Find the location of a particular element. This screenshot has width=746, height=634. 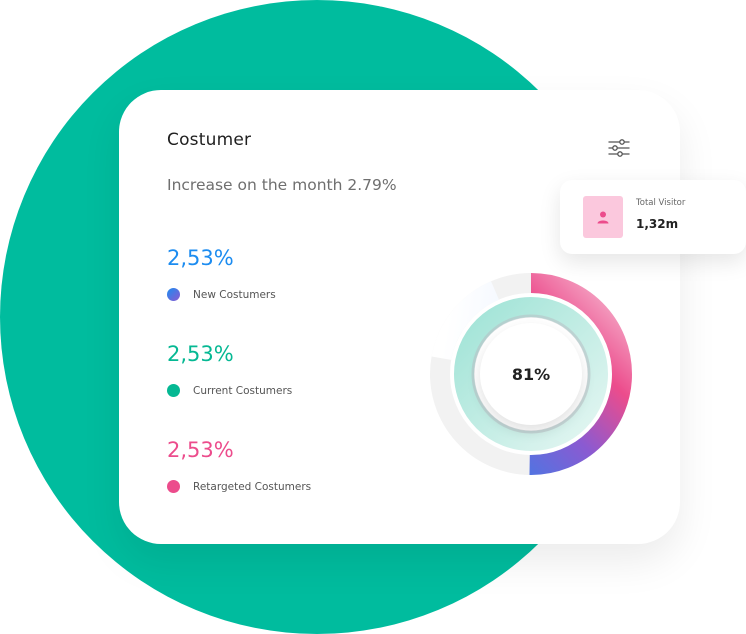

donut-center-label: 81% is located at coordinates (531, 374).